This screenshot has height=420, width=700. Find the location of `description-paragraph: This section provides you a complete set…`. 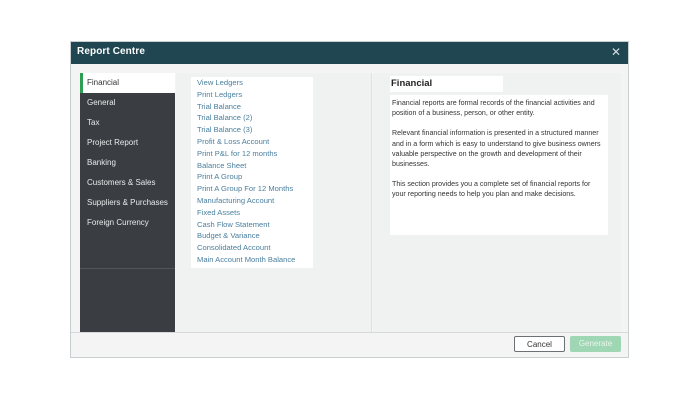

description-paragraph: This section provides you a complete set… is located at coordinates (491, 189).